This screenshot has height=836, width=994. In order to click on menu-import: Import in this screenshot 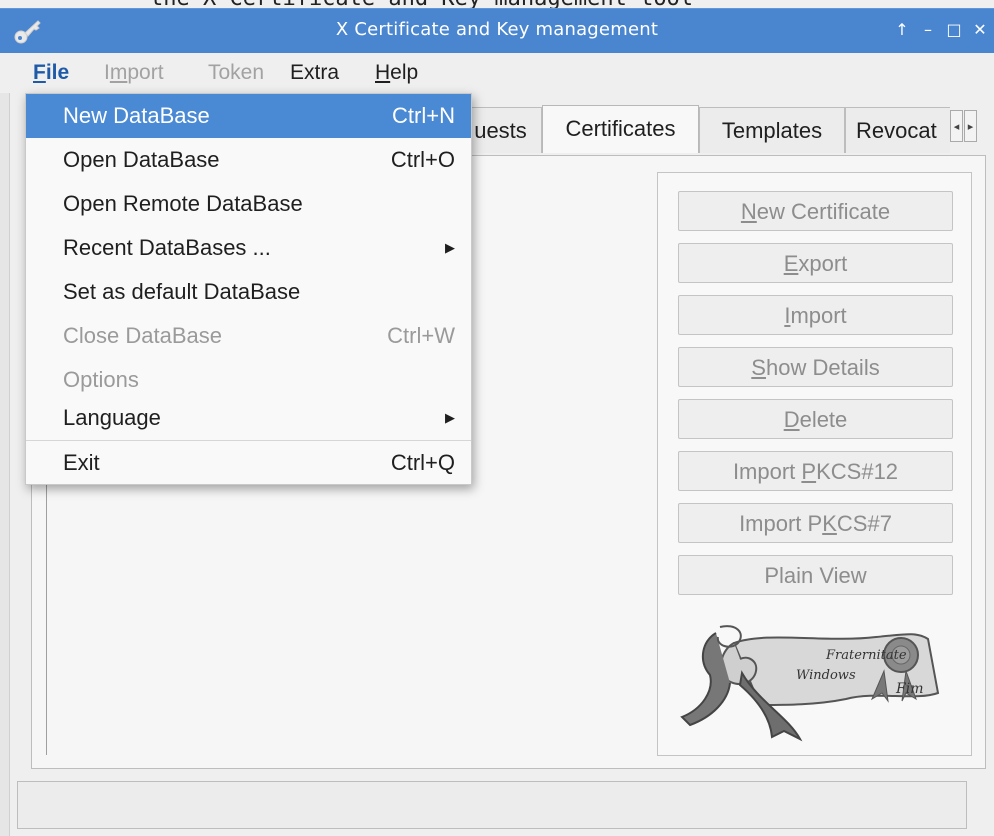, I will do `click(134, 73)`.